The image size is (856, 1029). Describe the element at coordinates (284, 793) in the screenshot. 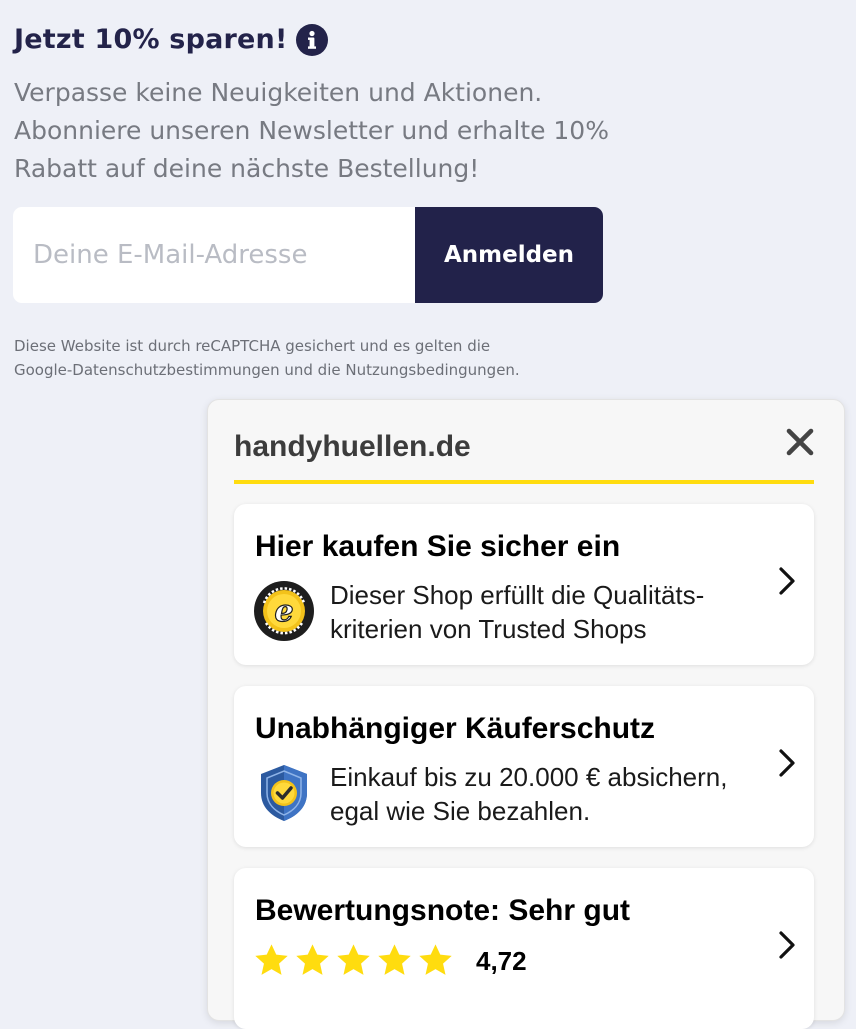

I see `shield-check-icon` at that location.